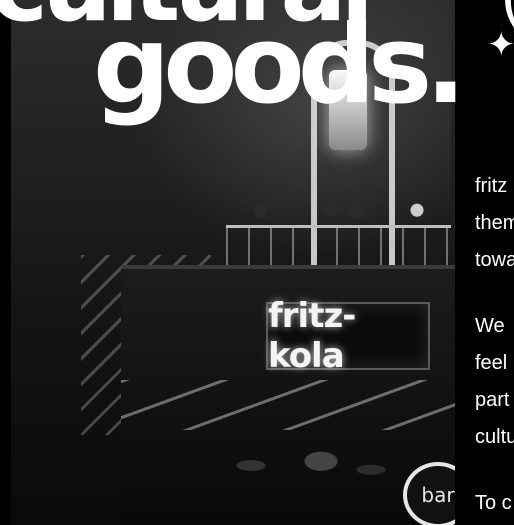 This screenshot has width=514, height=525. Describe the element at coordinates (348, 336) in the screenshot. I see `photo-fritz-kola-sign: fritz-kola` at that location.